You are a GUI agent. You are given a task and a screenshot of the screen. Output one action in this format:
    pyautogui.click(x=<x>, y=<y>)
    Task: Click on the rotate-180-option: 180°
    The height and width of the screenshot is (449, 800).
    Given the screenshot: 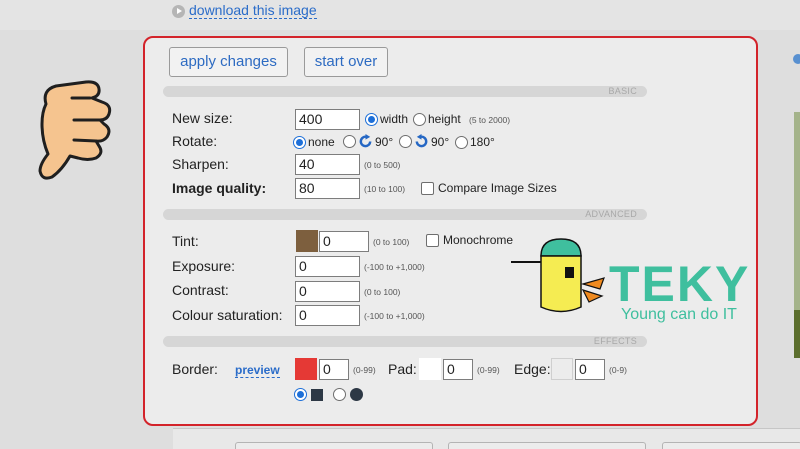 What is the action you would take?
    pyautogui.click(x=475, y=142)
    